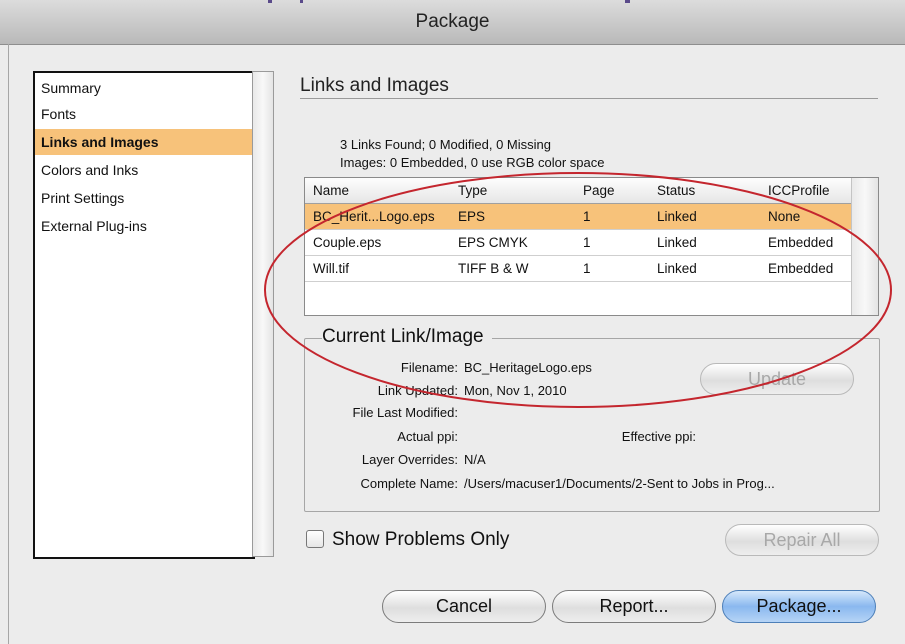 The width and height of the screenshot is (905, 644). I want to click on show-problems-label: Show Problems Only, so click(420, 540).